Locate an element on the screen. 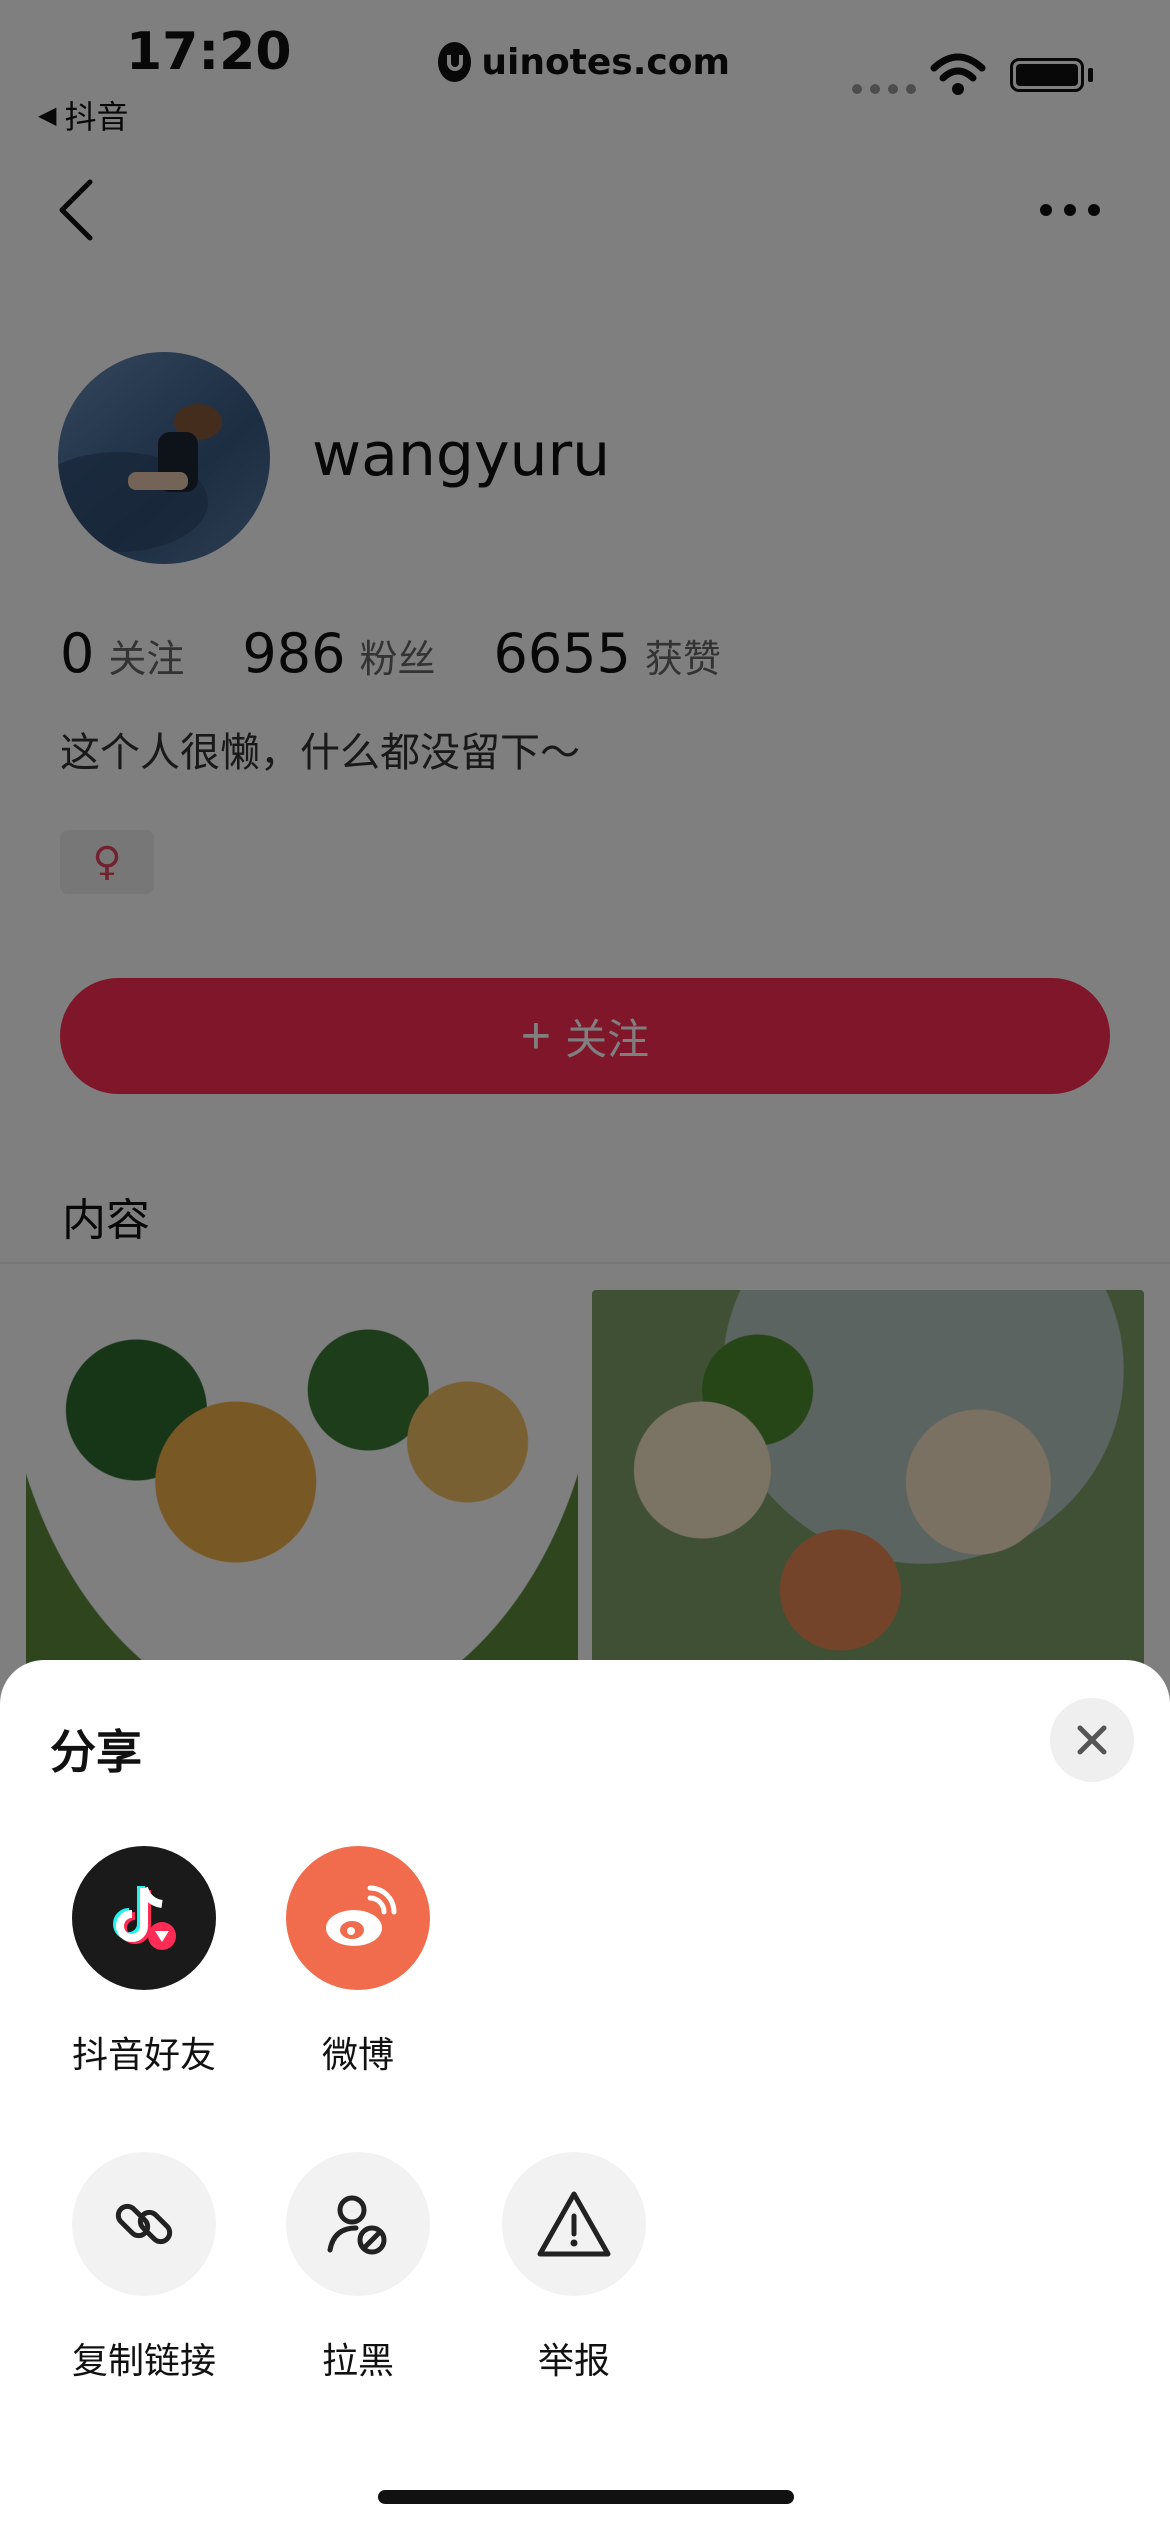 This screenshot has width=1170, height=2532. close-button is located at coordinates (1092, 1740).